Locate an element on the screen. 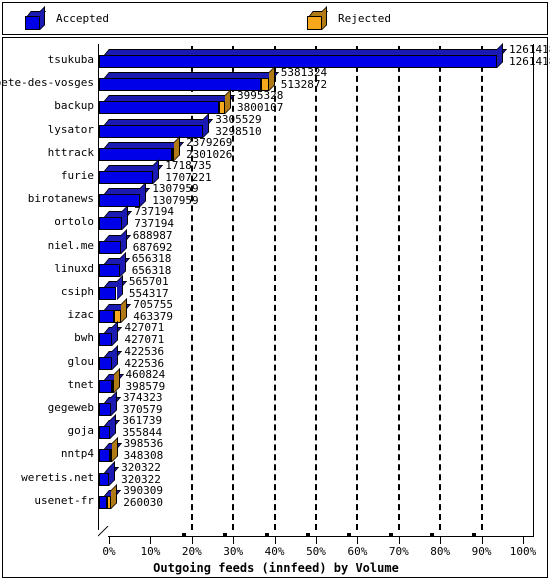 The image size is (550, 580). value-total: 688987 is located at coordinates (152, 235).